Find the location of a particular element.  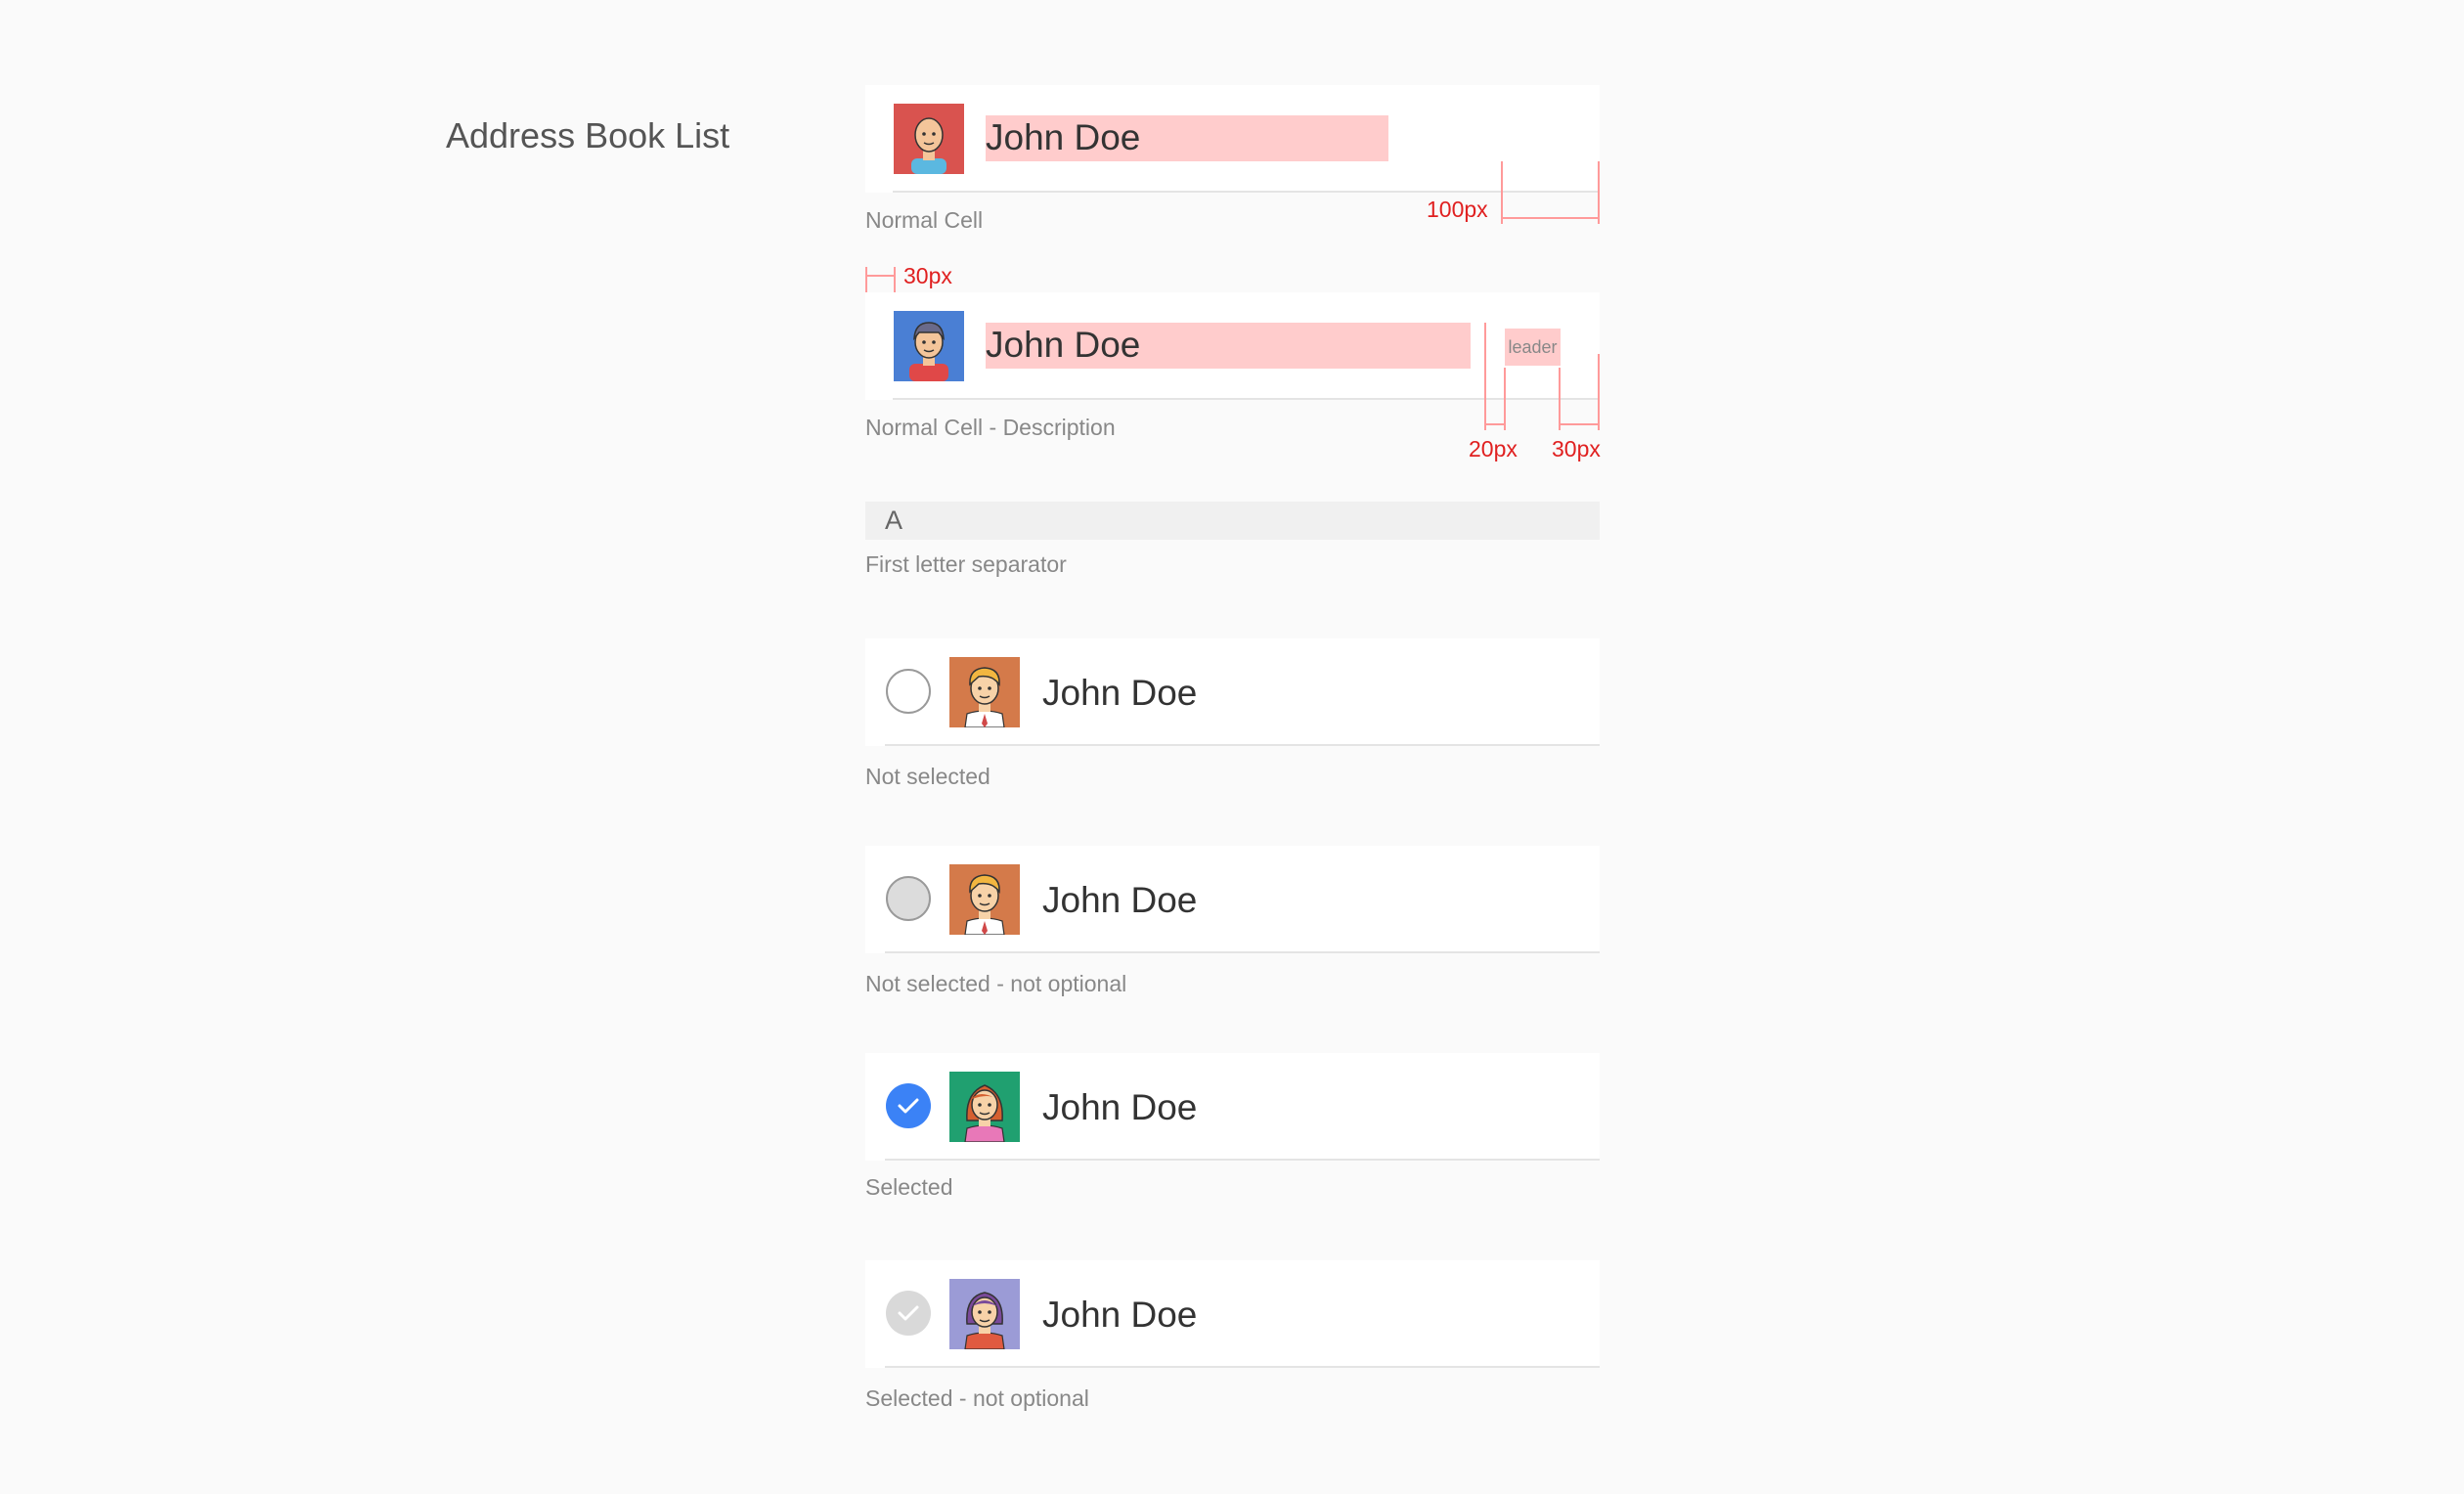

leader-tag: leader is located at coordinates (1533, 347).